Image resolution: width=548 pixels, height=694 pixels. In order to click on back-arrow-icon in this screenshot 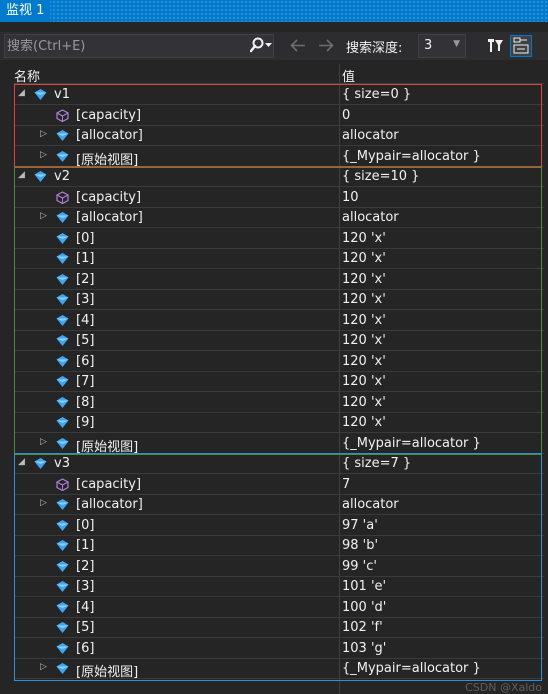, I will do `click(298, 45)`.